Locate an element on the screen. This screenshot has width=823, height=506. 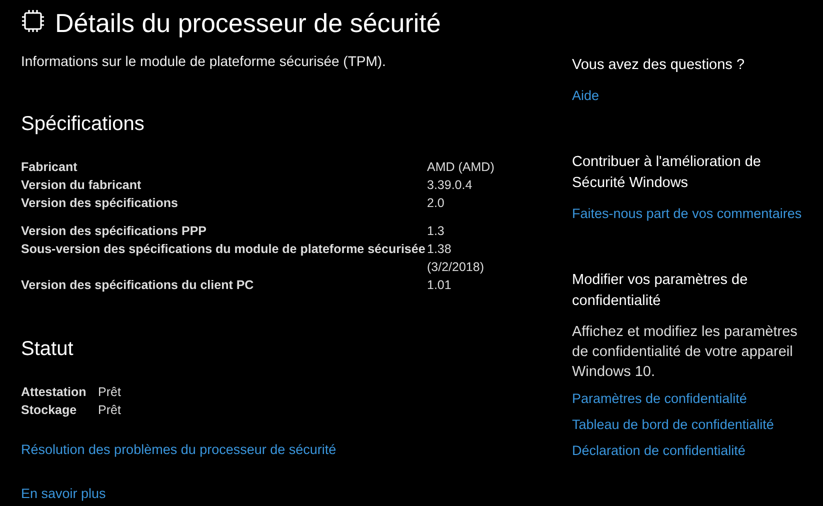
status-label: Attestation is located at coordinates (54, 392).